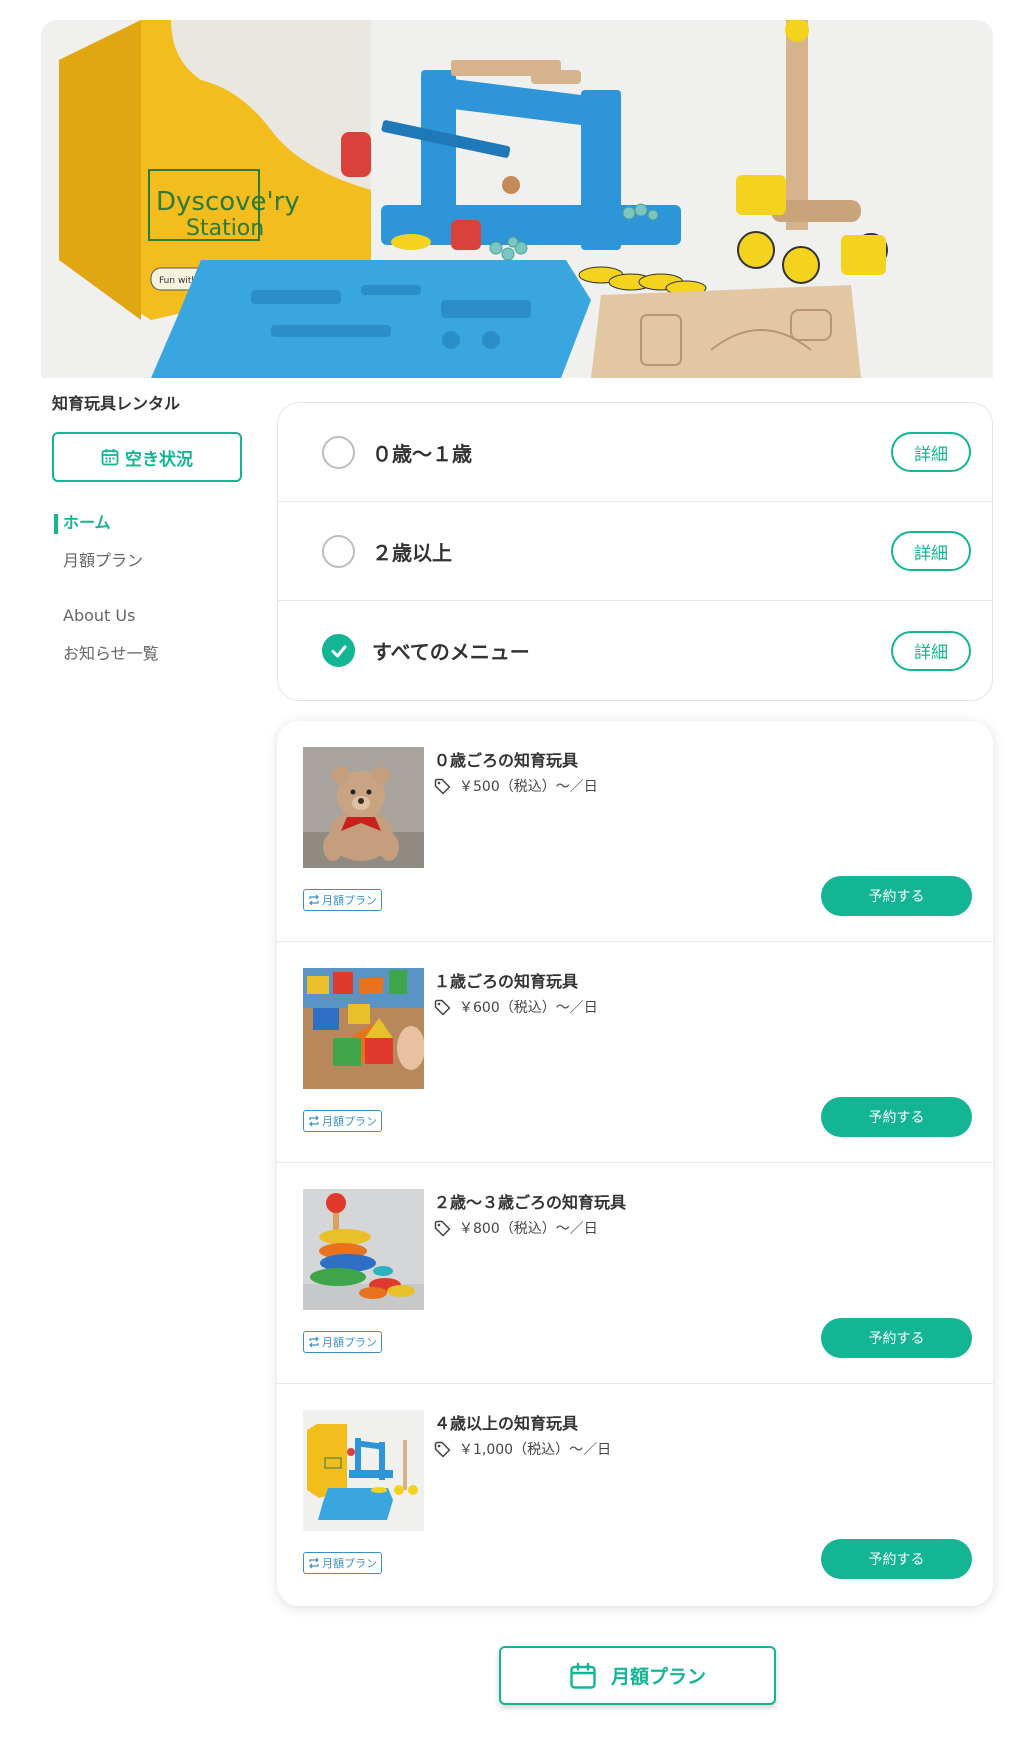 The width and height of the screenshot is (1036, 1747). Describe the element at coordinates (363, 1249) in the screenshot. I see `product-thumbnail-stacking-rings` at that location.